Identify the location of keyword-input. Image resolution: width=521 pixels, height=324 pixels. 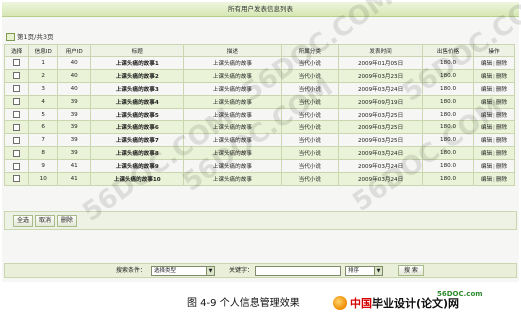
(298, 271).